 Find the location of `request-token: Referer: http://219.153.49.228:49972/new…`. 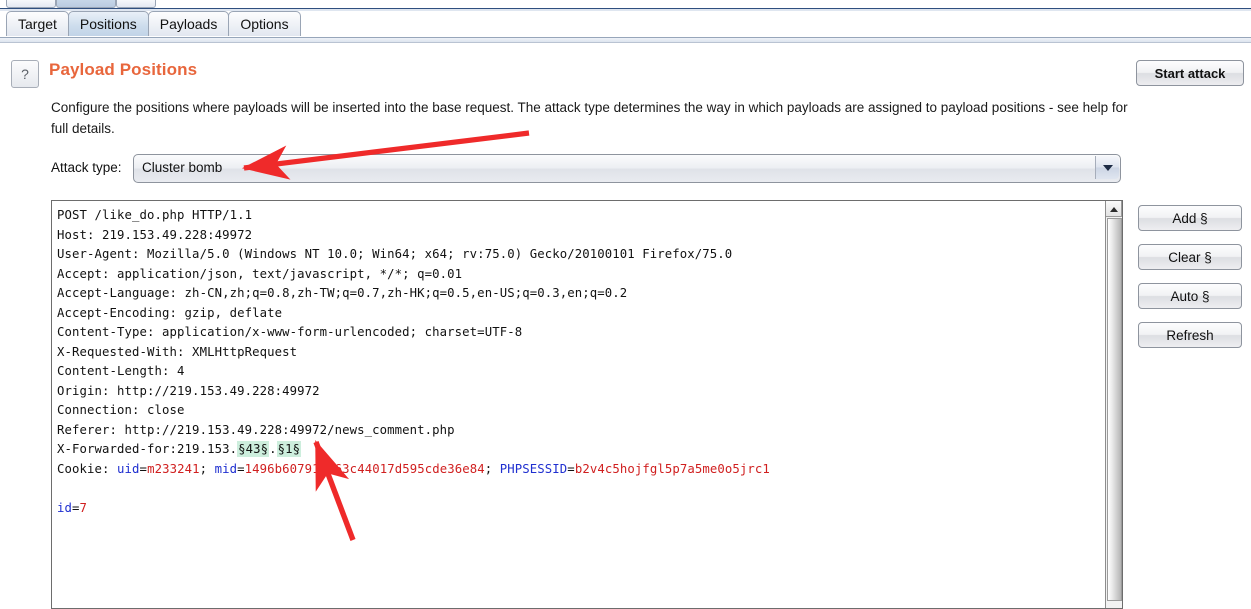

request-token: Referer: http://219.153.49.228:49972/new… is located at coordinates (256, 429).